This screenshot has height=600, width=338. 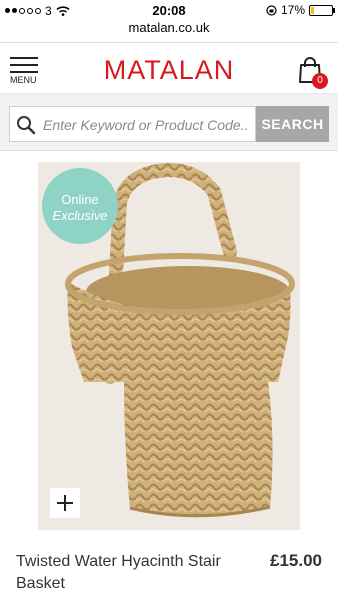 I want to click on product-title: Twisted Water Hyacinth Stair Basket, so click(x=118, y=572).